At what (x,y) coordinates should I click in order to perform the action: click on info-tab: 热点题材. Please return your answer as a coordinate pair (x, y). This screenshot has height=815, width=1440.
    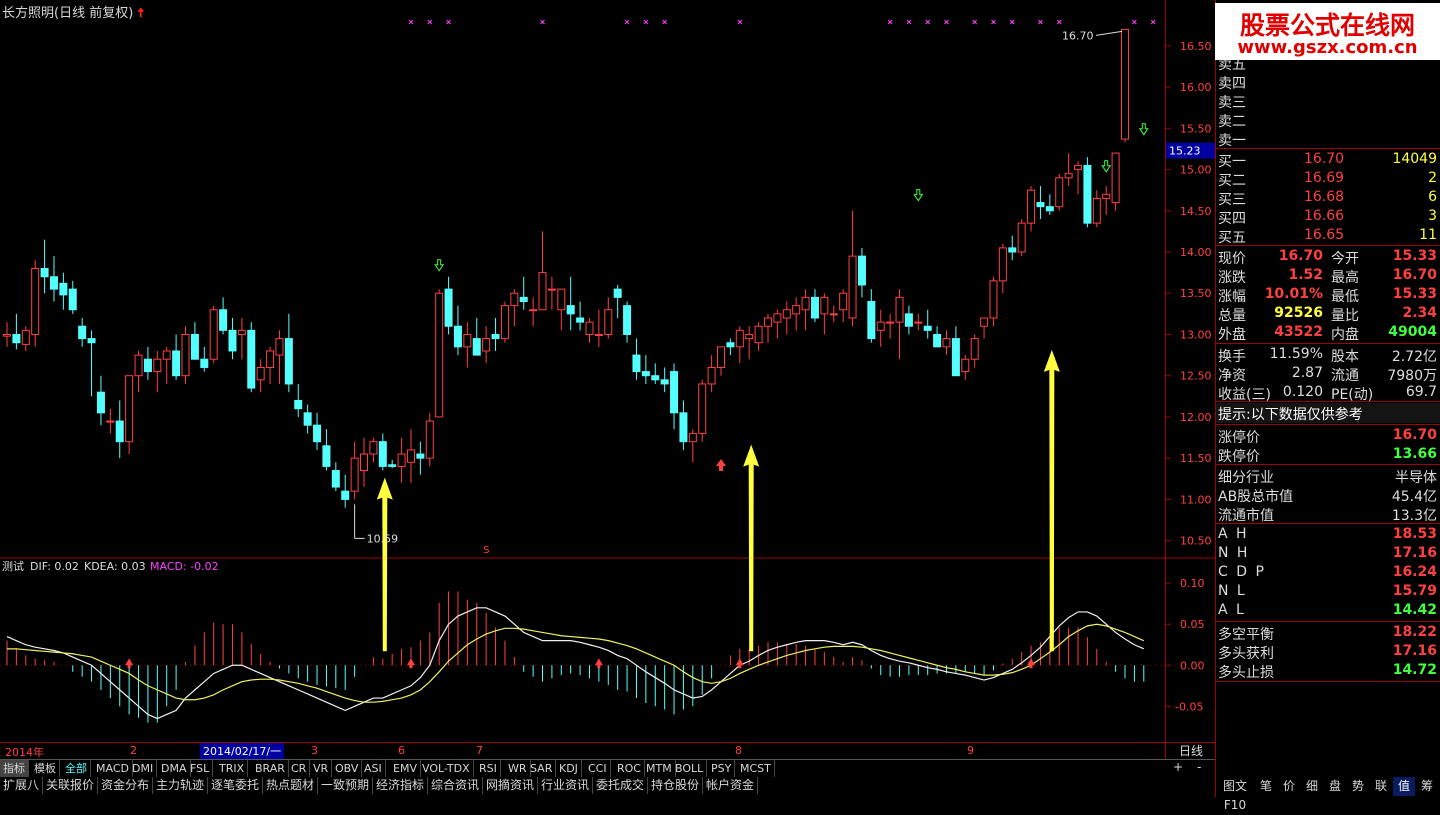
    Looking at the image, I should click on (291, 785).